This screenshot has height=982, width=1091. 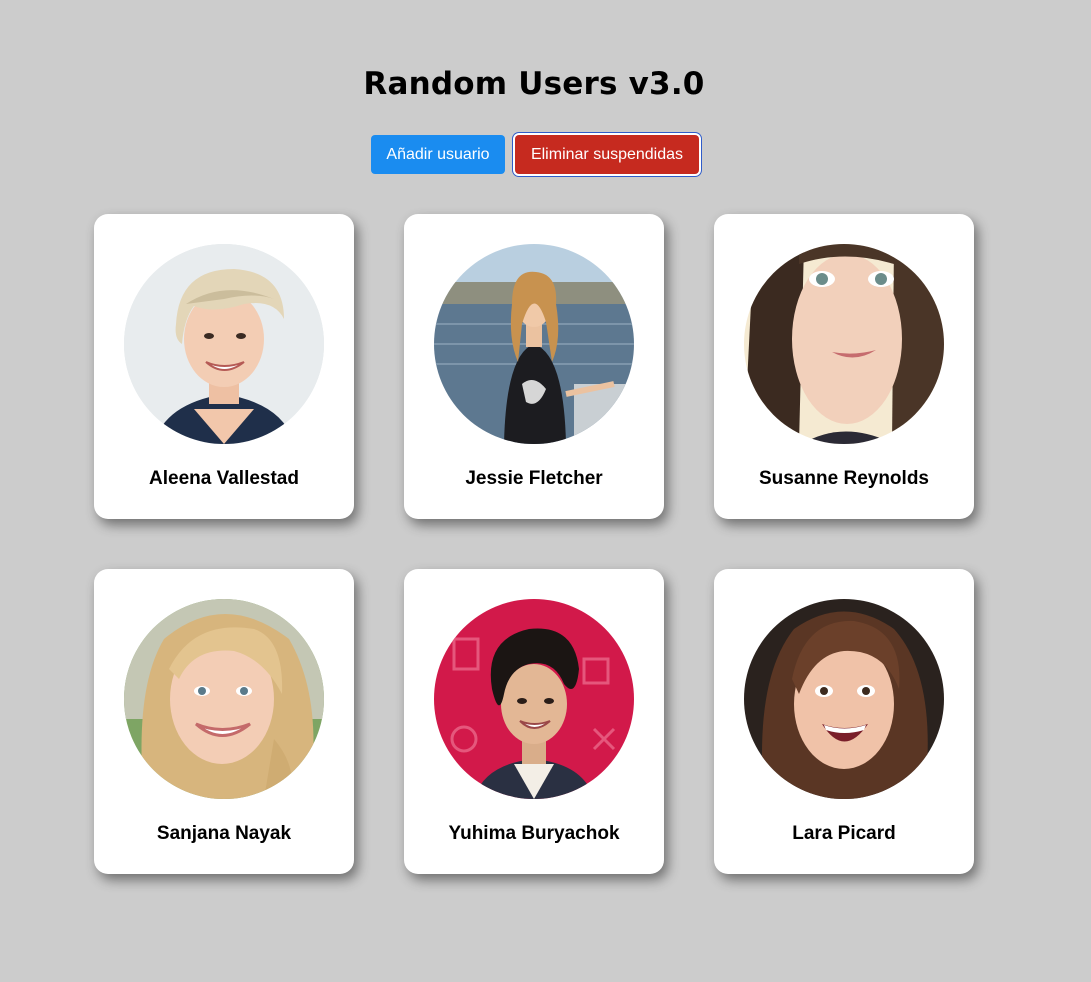 What do you see at coordinates (534, 833) in the screenshot?
I see `user-name: Yuhima Buryachok` at bounding box center [534, 833].